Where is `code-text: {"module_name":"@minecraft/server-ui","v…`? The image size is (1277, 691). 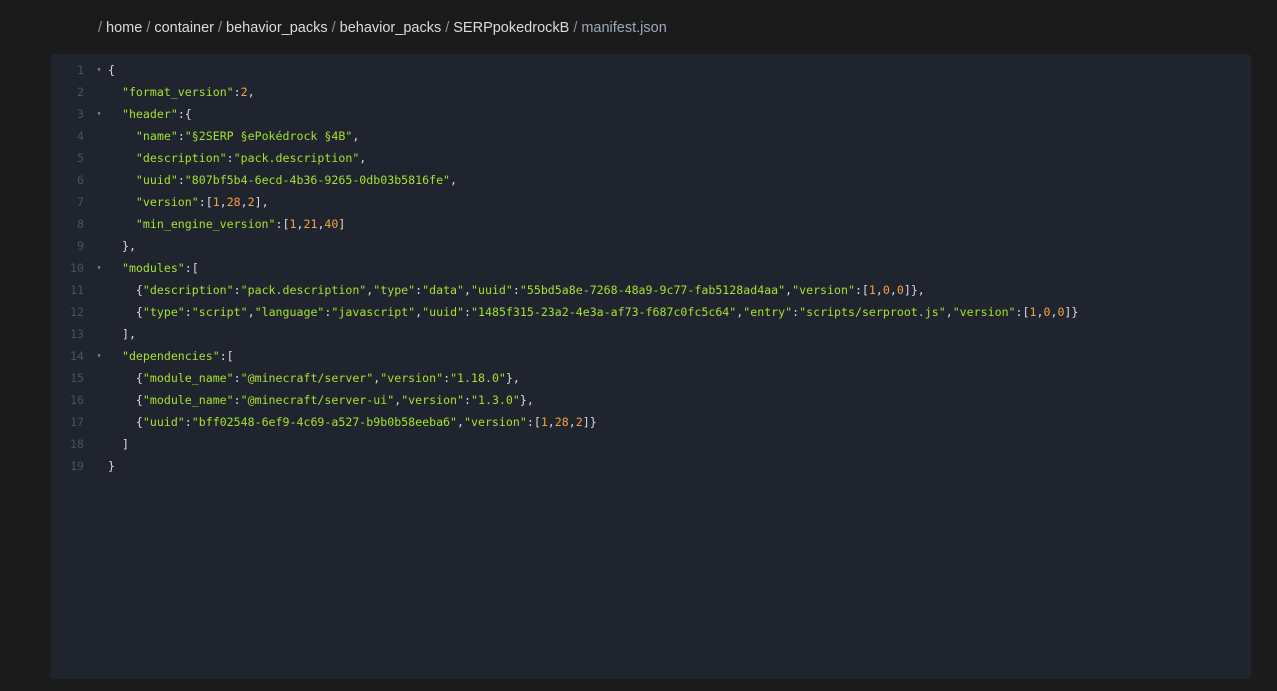
code-text: {"module_name":"@minecraft/server-ui","v… is located at coordinates (321, 400).